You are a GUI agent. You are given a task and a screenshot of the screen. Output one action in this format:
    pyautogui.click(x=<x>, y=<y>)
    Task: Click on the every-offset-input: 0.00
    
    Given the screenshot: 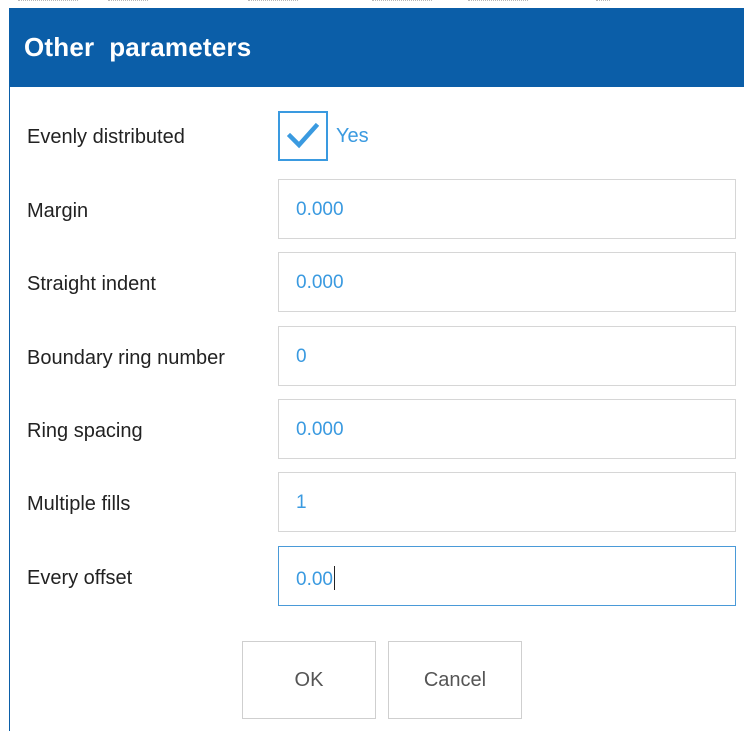 What is the action you would take?
    pyautogui.click(x=507, y=576)
    